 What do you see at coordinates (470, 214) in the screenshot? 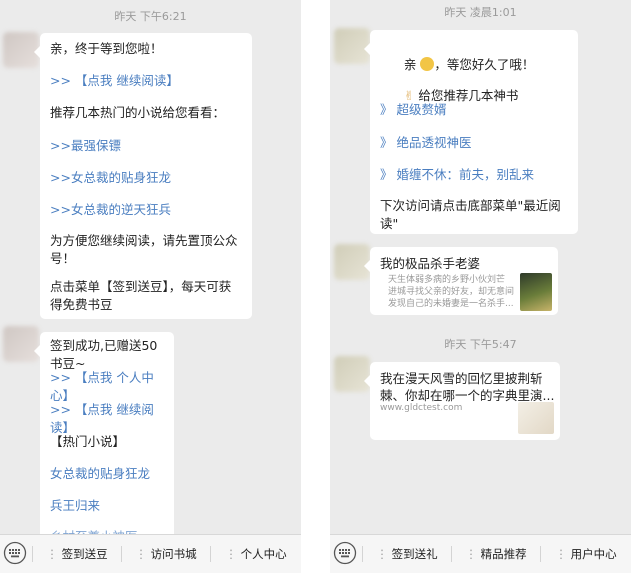
I see `message-line: 下次访问请点击底部菜单"最近阅 读"` at bounding box center [470, 214].